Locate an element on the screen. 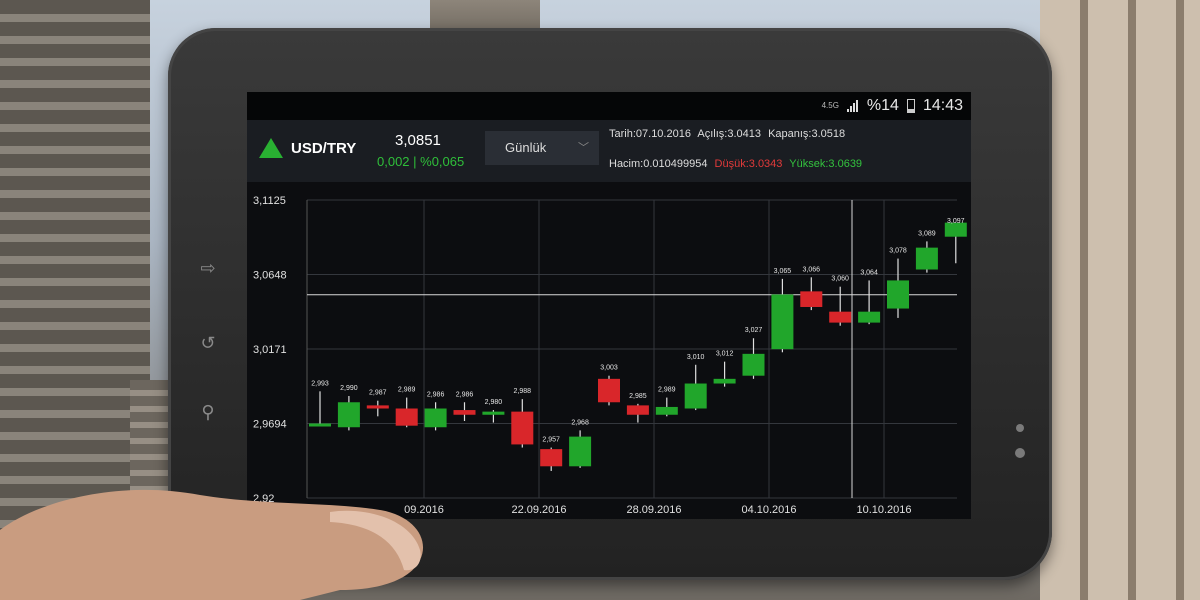 The width and height of the screenshot is (1200, 600). candle-label: 3,012 is located at coordinates (725, 354).